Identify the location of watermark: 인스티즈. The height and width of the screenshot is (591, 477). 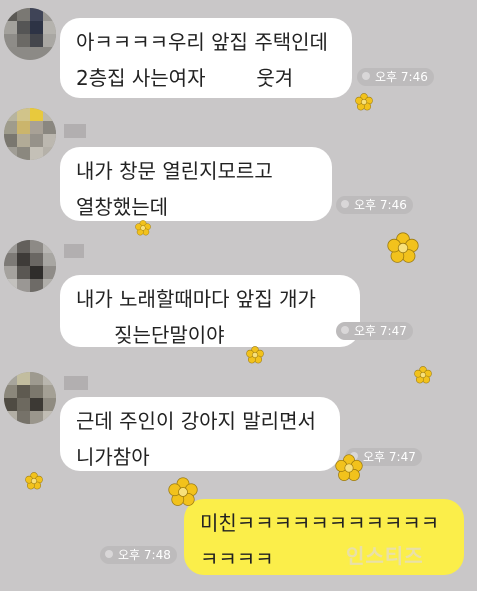
(385, 556).